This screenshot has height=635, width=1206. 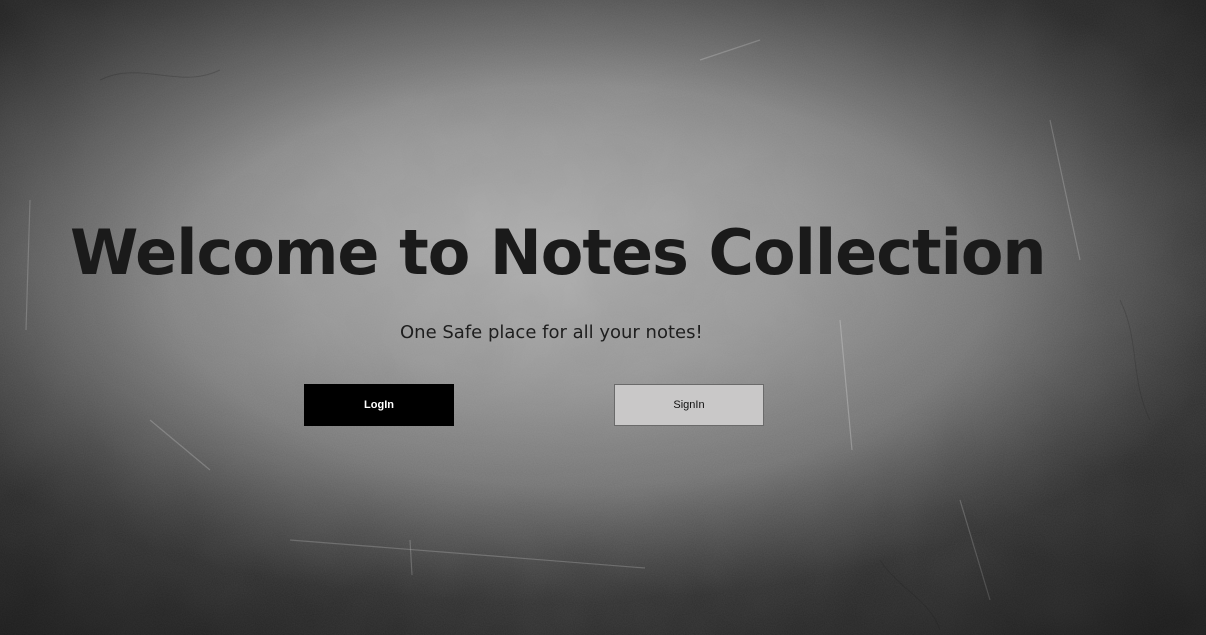 I want to click on signin-button: SignIn, so click(x=689, y=405).